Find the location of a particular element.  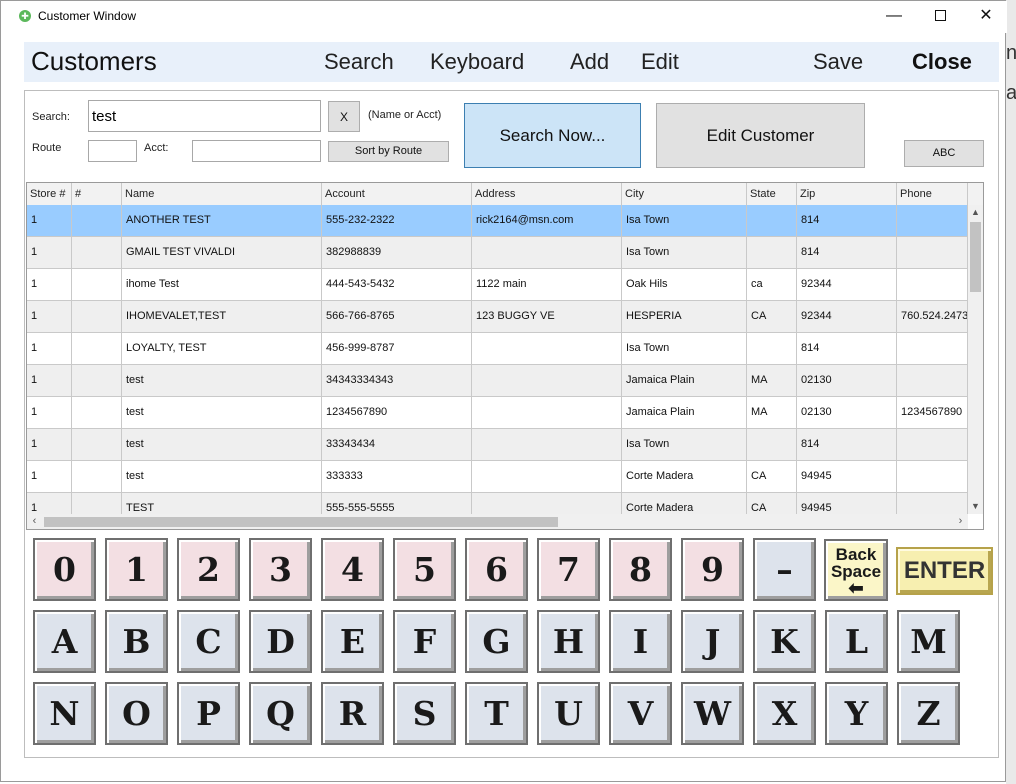

key-r: R is located at coordinates (352, 713).